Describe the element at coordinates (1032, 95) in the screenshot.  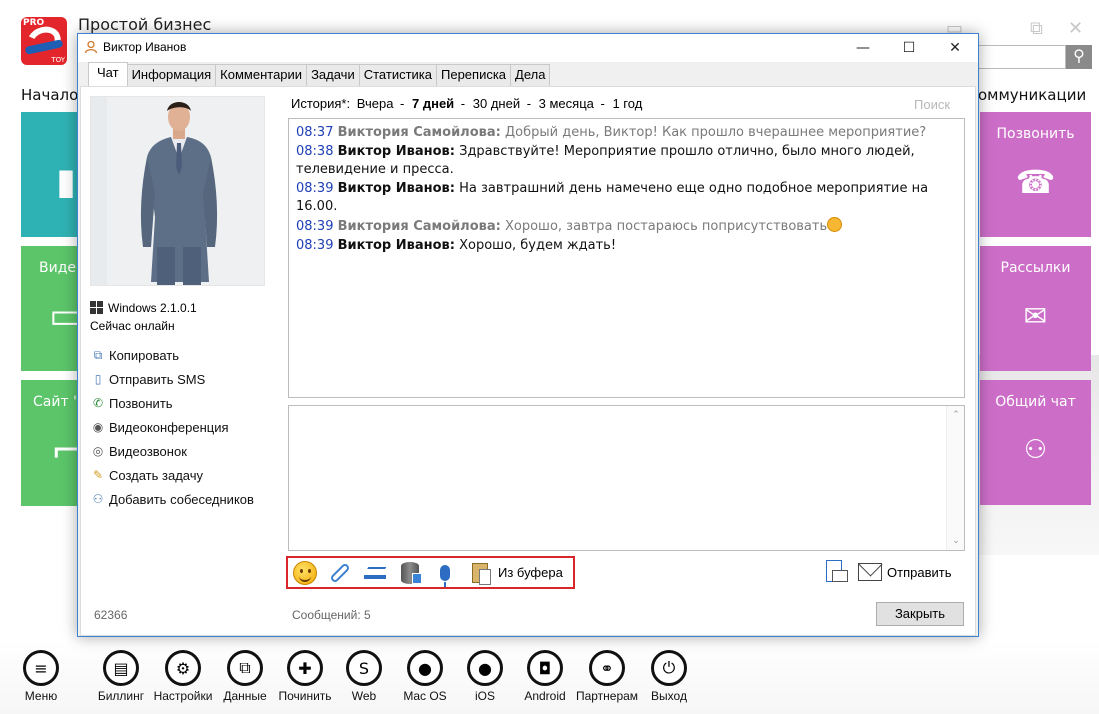
I see `nav-communications: оммуникации` at that location.